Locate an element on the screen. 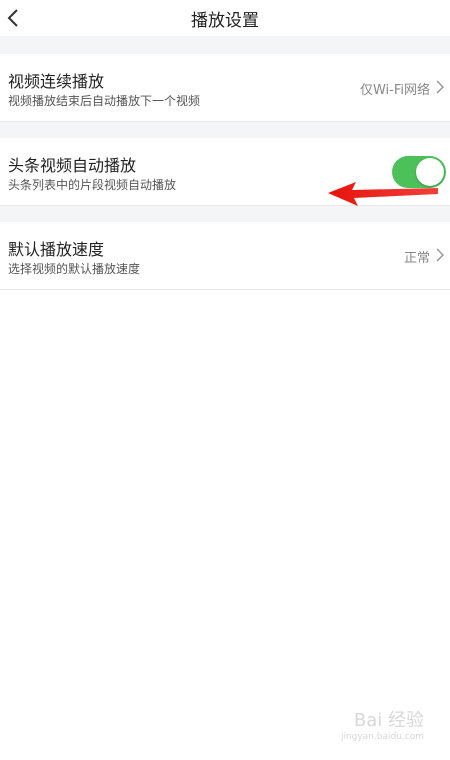 This screenshot has width=450, height=760. setting-subtitle: 头条列表中的片段视频自动播放 is located at coordinates (92, 185).